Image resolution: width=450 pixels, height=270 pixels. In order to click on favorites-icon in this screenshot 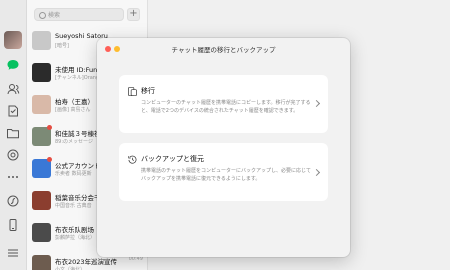, I will do `click(13, 111)`.